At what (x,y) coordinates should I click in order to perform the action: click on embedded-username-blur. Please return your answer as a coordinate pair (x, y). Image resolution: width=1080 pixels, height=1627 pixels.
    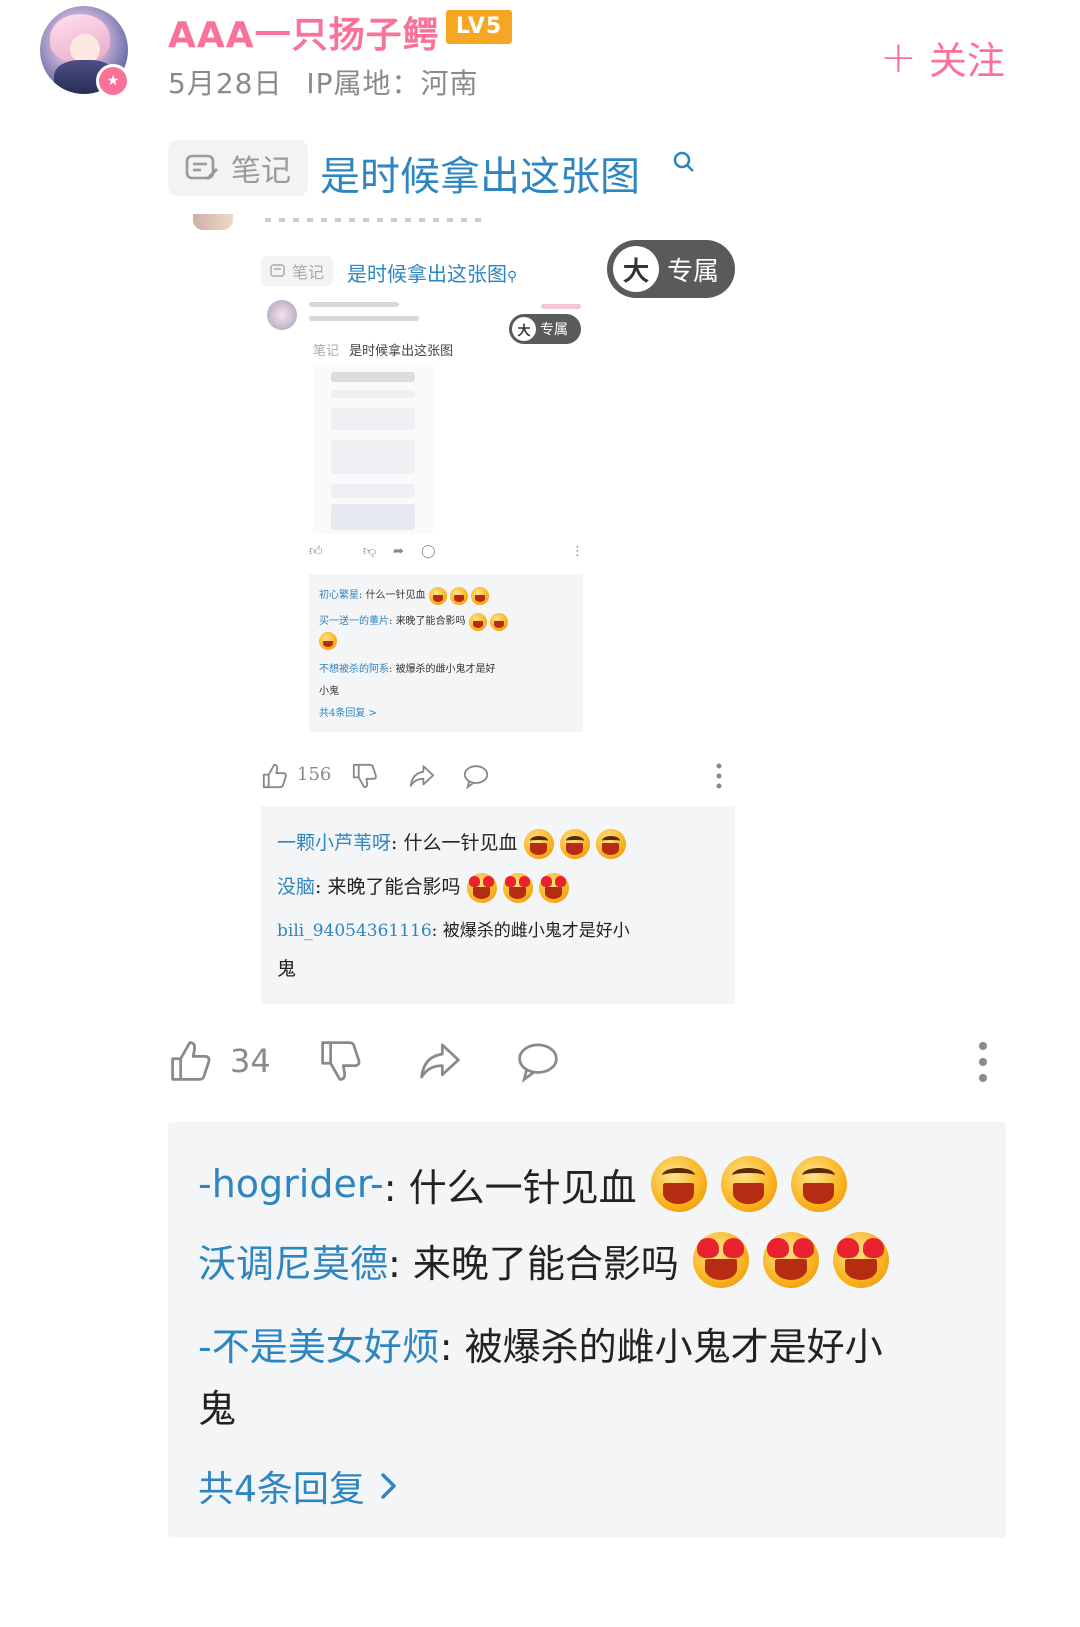
    Looking at the image, I should click on (354, 304).